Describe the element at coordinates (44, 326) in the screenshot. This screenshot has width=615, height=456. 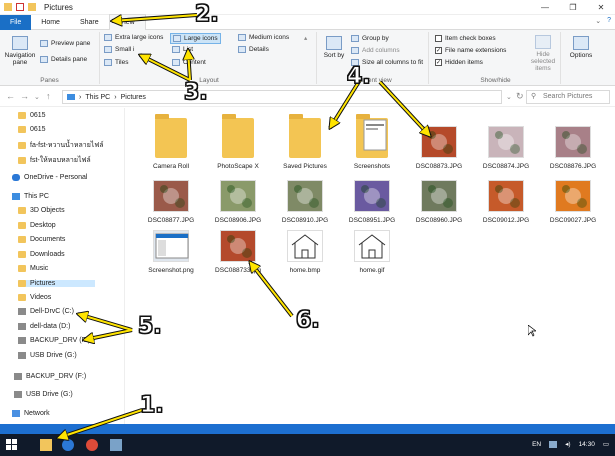
I see `sidebar-item: dell-data (D:)` at that location.